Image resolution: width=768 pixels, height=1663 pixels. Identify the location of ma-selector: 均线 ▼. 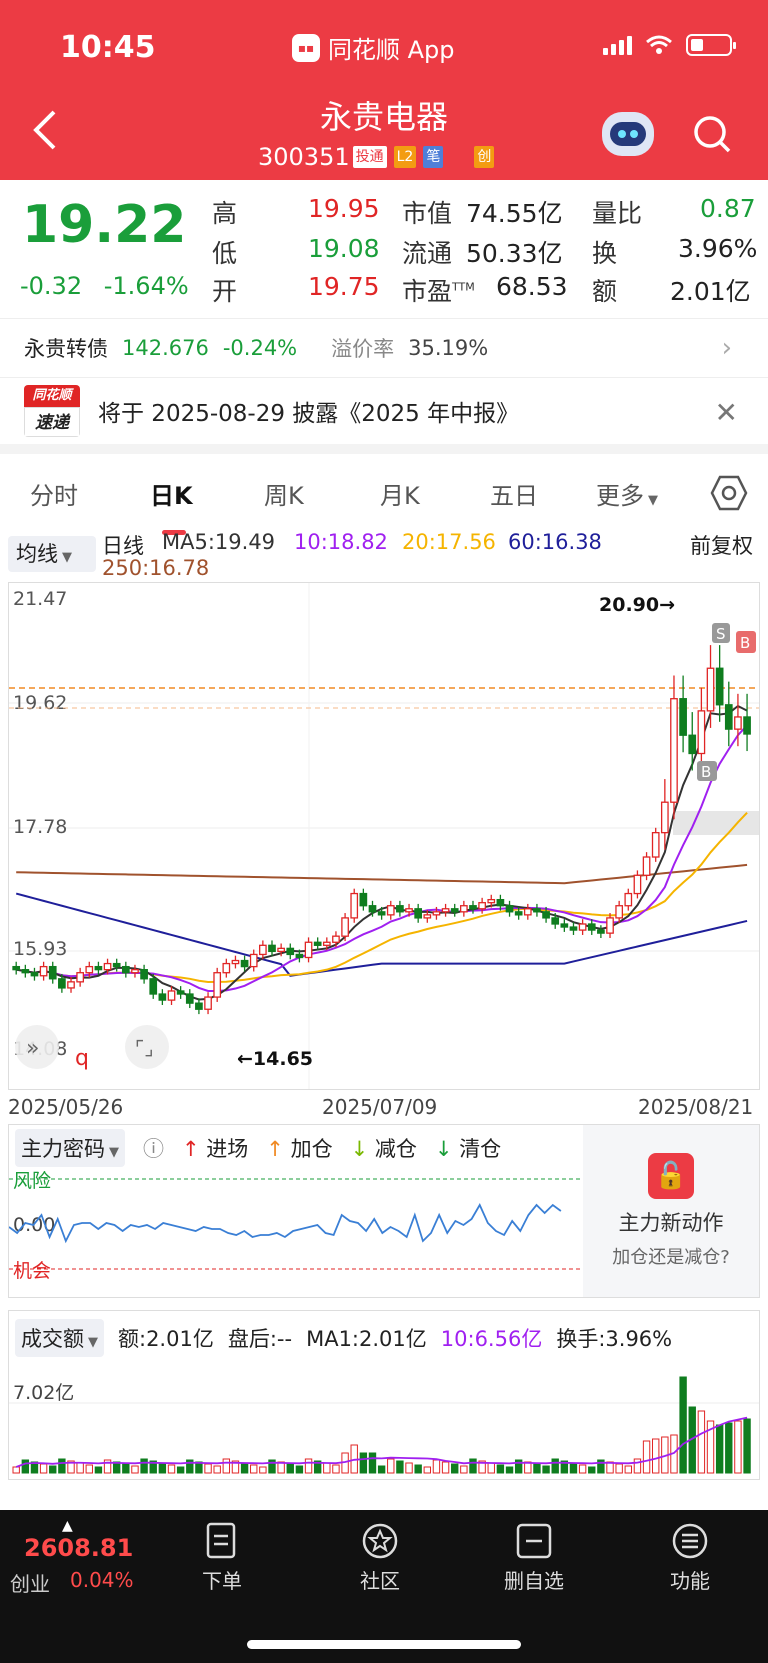
(52, 554).